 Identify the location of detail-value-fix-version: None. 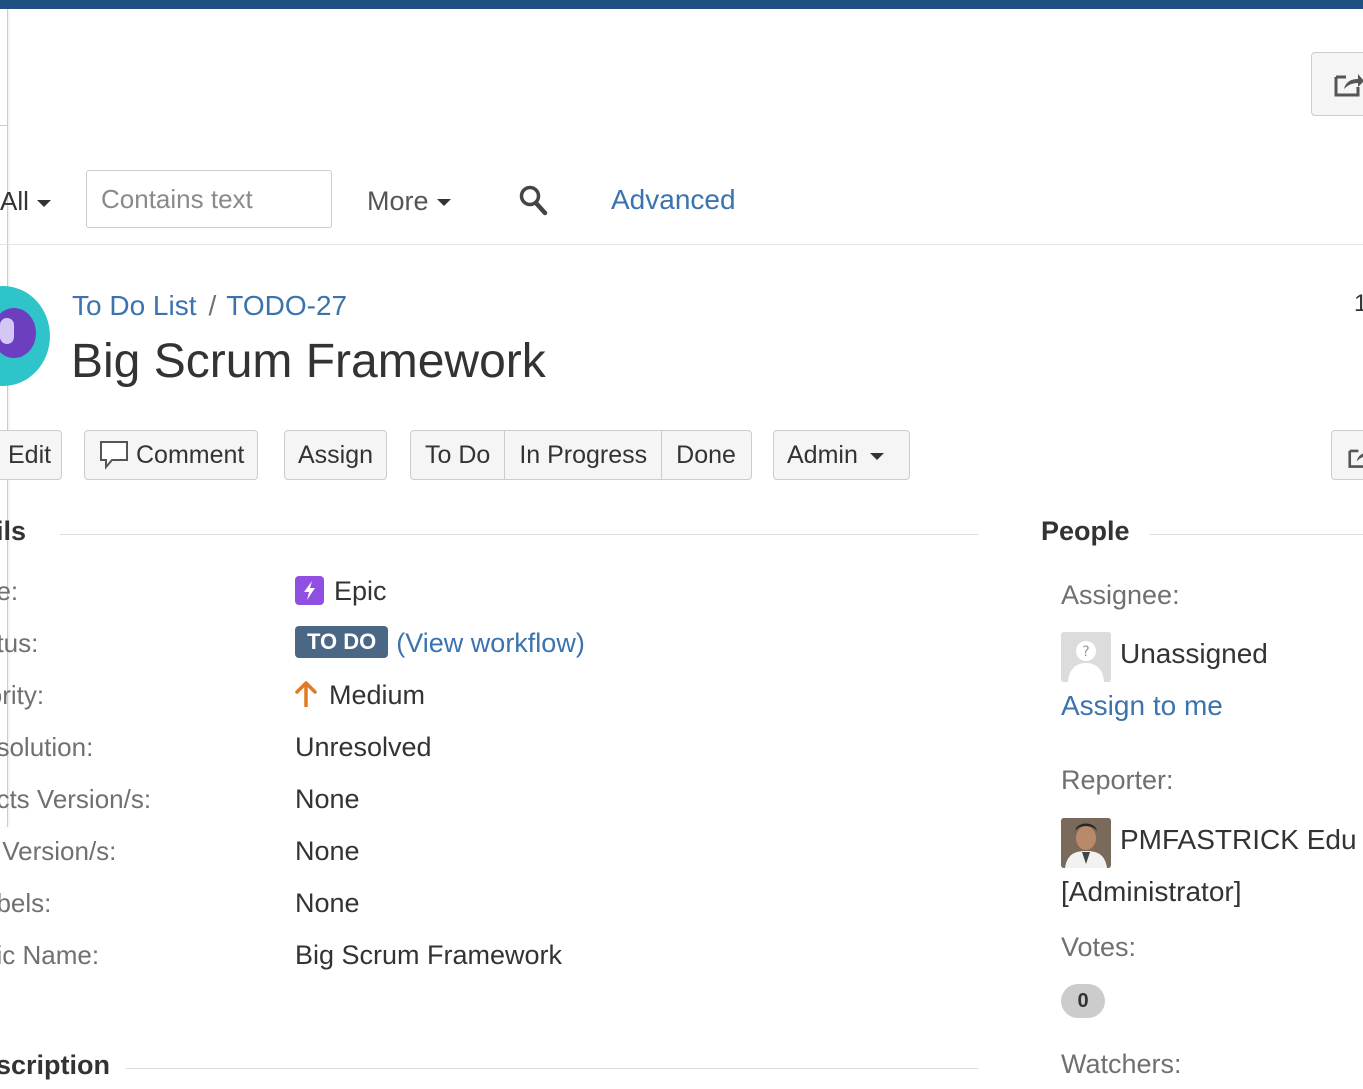
(327, 851).